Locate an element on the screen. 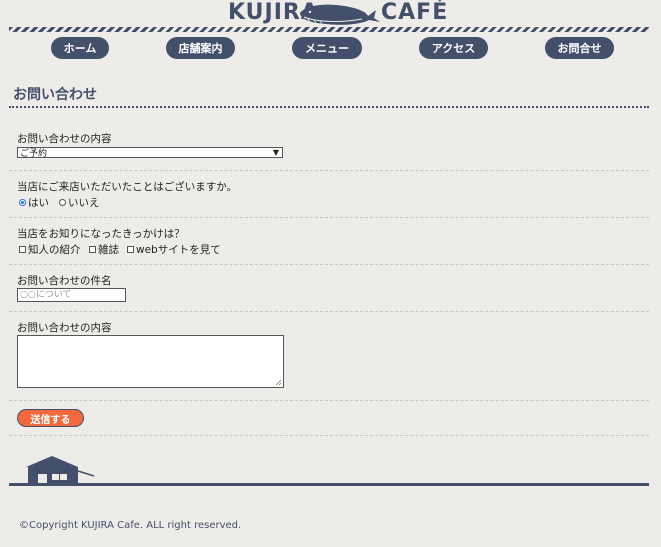 This screenshot has width=661, height=547. nav-menu: メニュー is located at coordinates (327, 48).